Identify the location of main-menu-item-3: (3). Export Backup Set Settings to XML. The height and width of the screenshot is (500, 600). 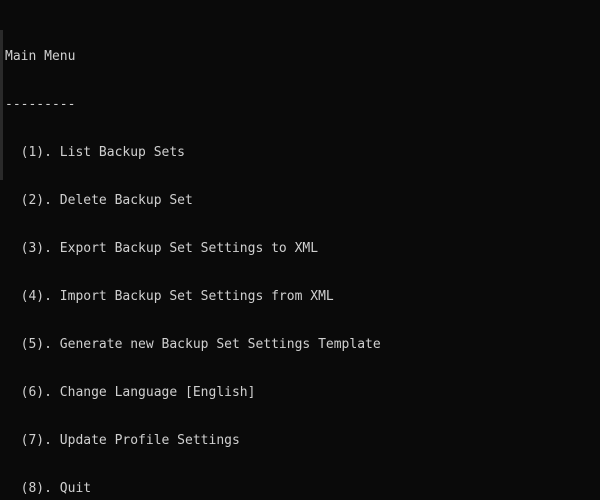
(302, 249).